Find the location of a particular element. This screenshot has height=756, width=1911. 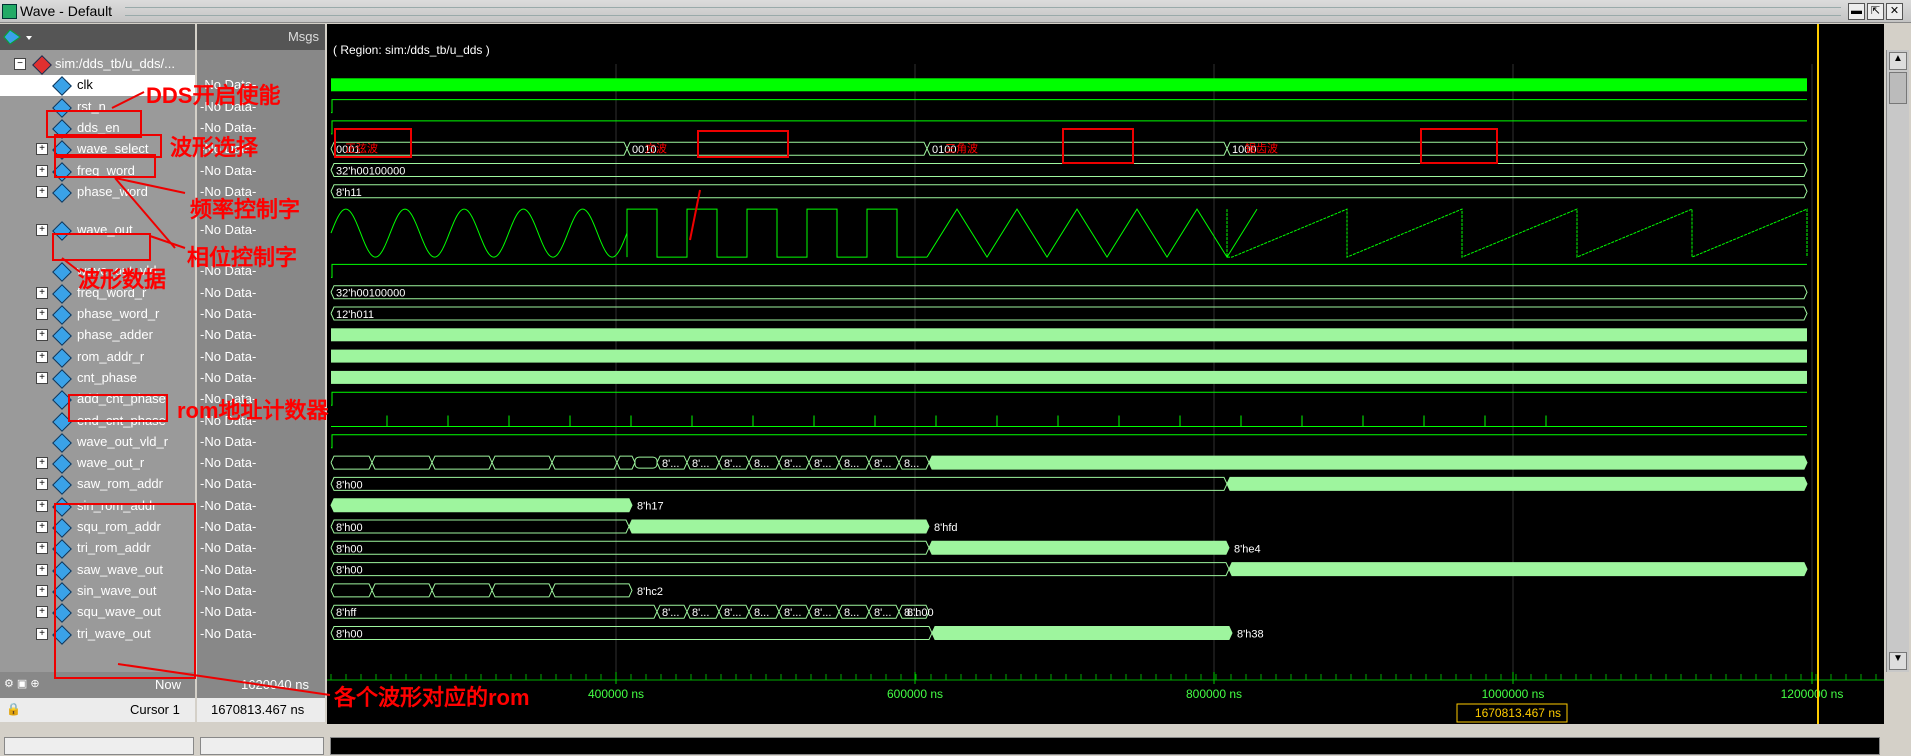

sin-wave-out-segment is located at coordinates (402, 590).